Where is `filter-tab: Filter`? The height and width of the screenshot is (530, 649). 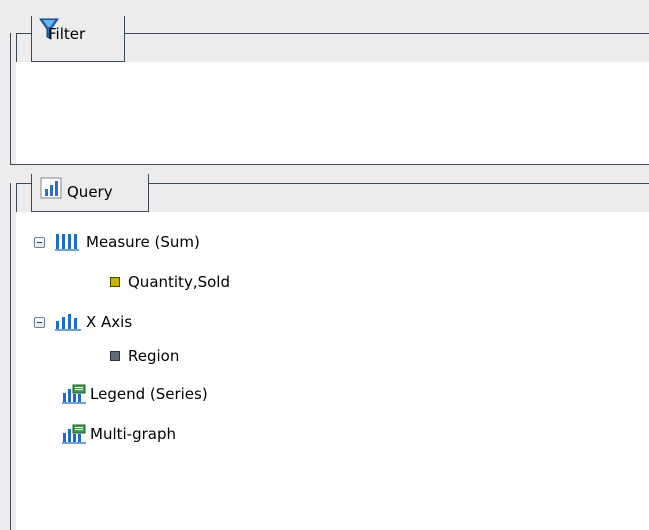 filter-tab: Filter is located at coordinates (78, 39).